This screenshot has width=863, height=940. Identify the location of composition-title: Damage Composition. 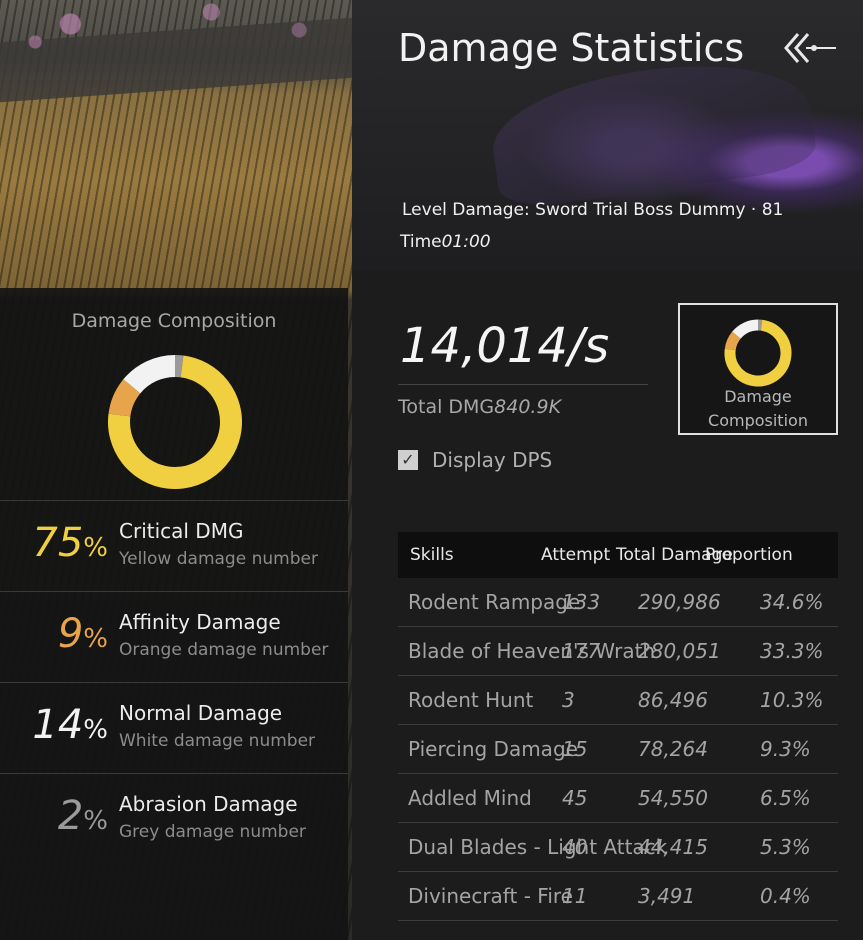
(174, 321).